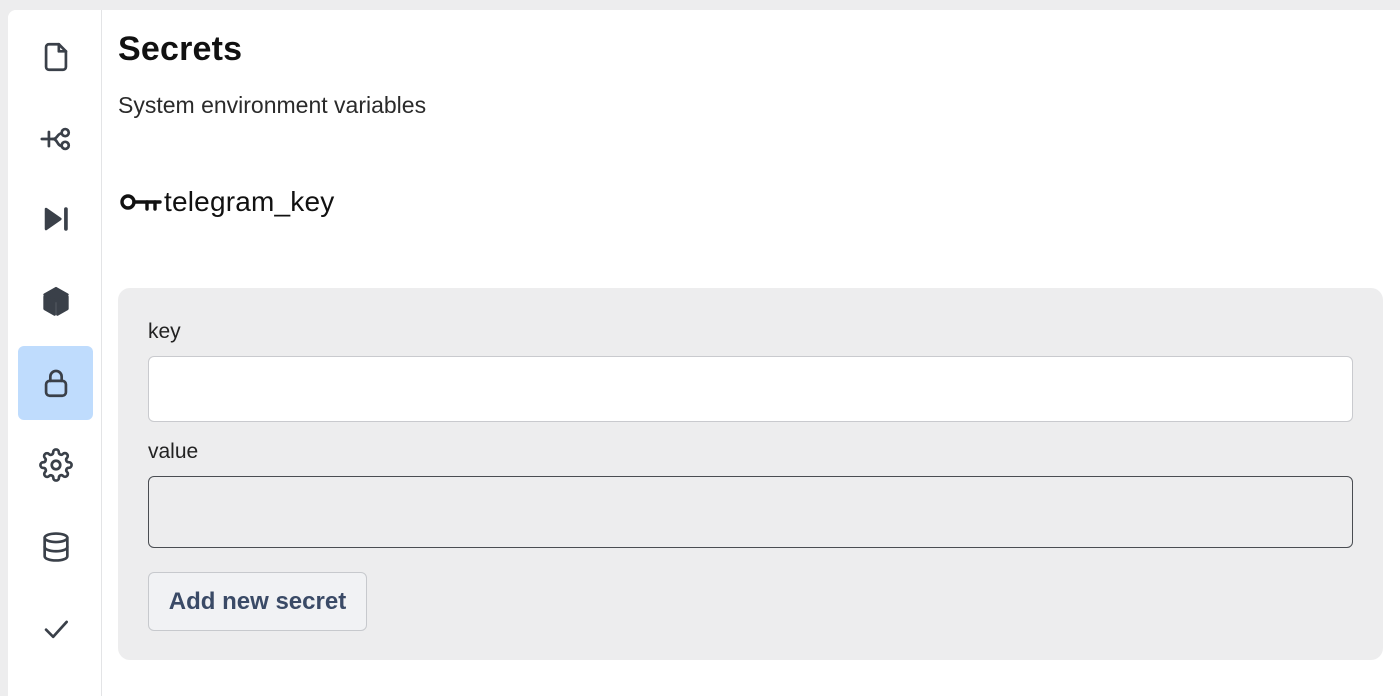 The width and height of the screenshot is (1400, 696). I want to click on value-input, so click(750, 512).